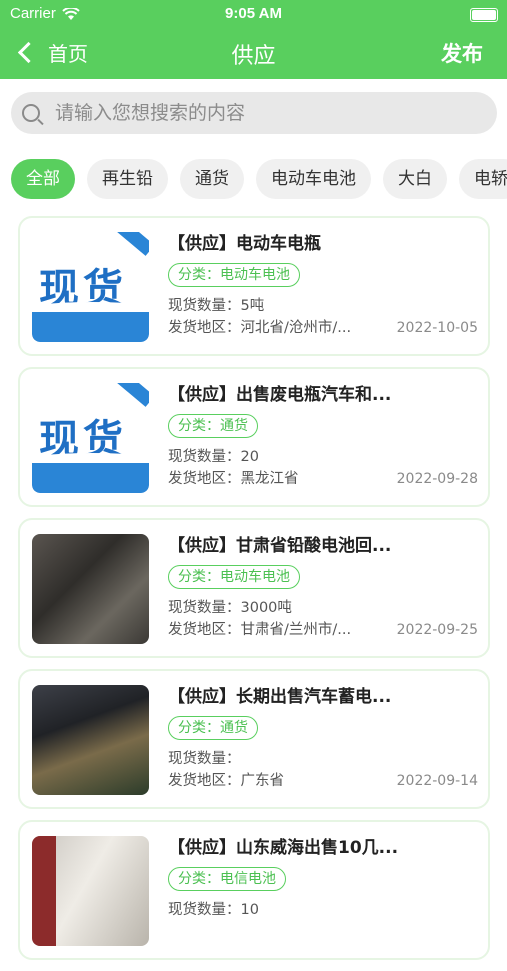 Image resolution: width=507 pixels, height=971 pixels. I want to click on quantity-row: 现货数量：5吨, so click(323, 306).